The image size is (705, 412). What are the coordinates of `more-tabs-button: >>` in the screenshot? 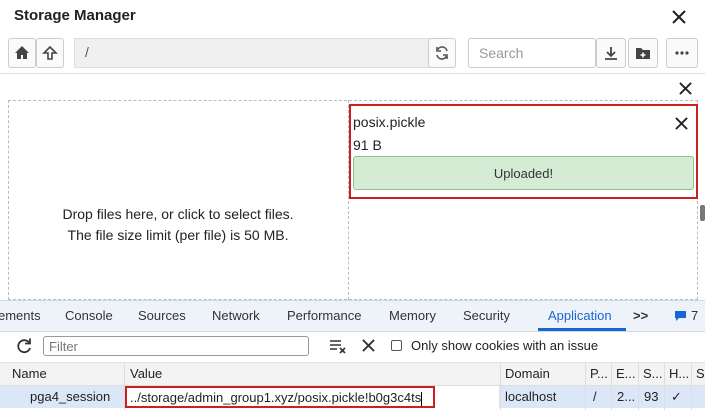 It's located at (640, 315).